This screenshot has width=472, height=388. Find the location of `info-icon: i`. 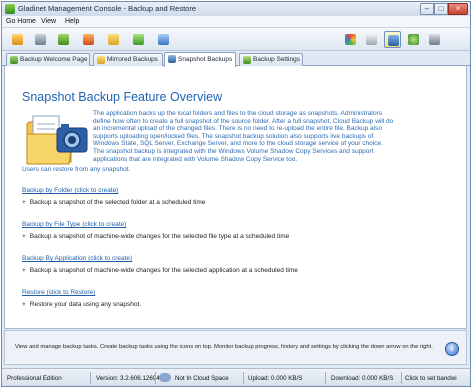

info-icon: i is located at coordinates (452, 349).